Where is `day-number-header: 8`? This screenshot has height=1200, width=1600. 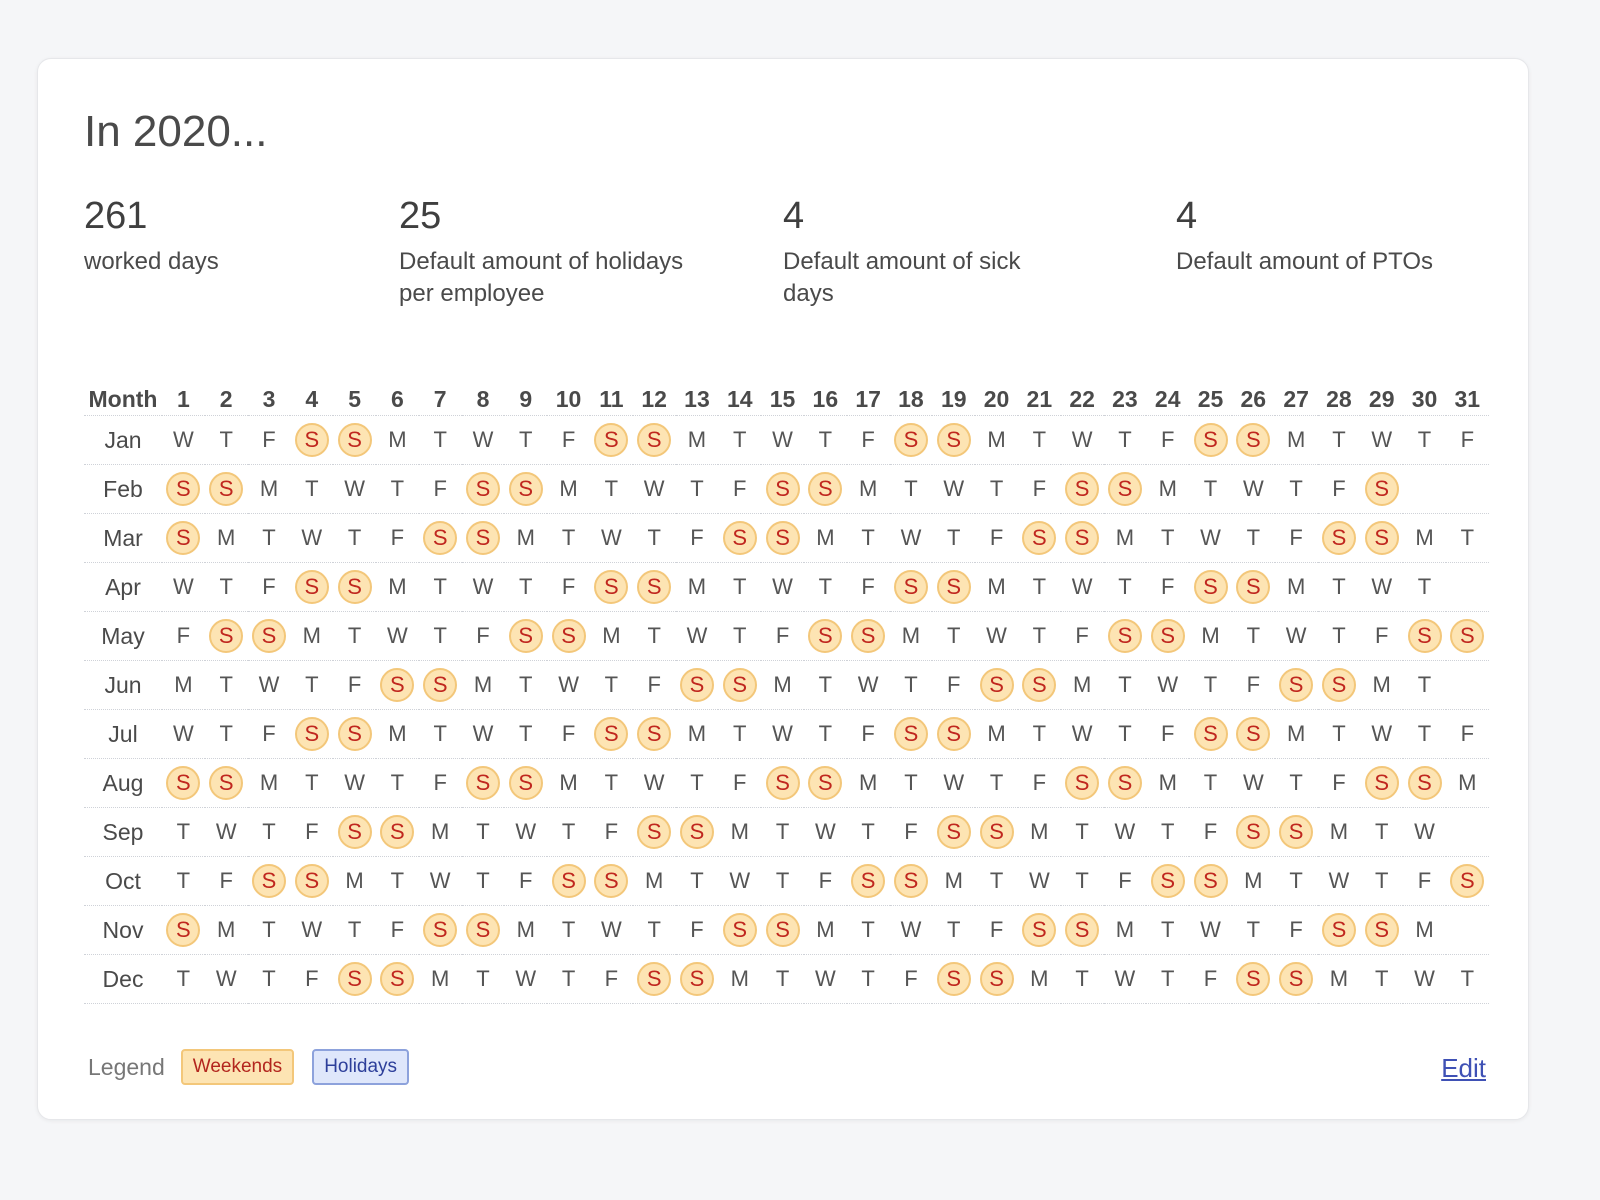 day-number-header: 8 is located at coordinates (483, 391).